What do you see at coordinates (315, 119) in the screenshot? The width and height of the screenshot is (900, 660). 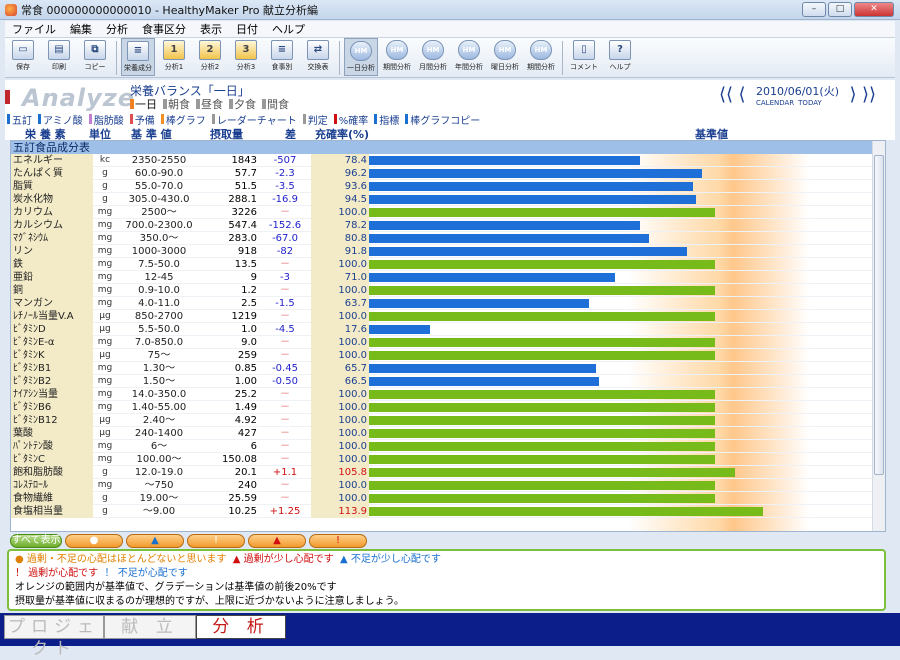 I see `view-tab: 判定` at bounding box center [315, 119].